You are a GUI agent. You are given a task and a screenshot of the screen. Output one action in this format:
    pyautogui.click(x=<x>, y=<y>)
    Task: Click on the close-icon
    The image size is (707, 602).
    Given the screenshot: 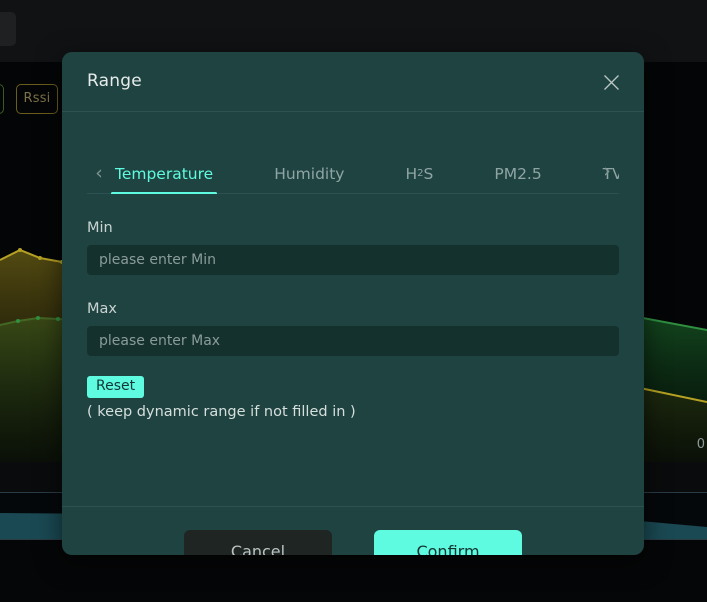 What is the action you would take?
    pyautogui.click(x=611, y=82)
    